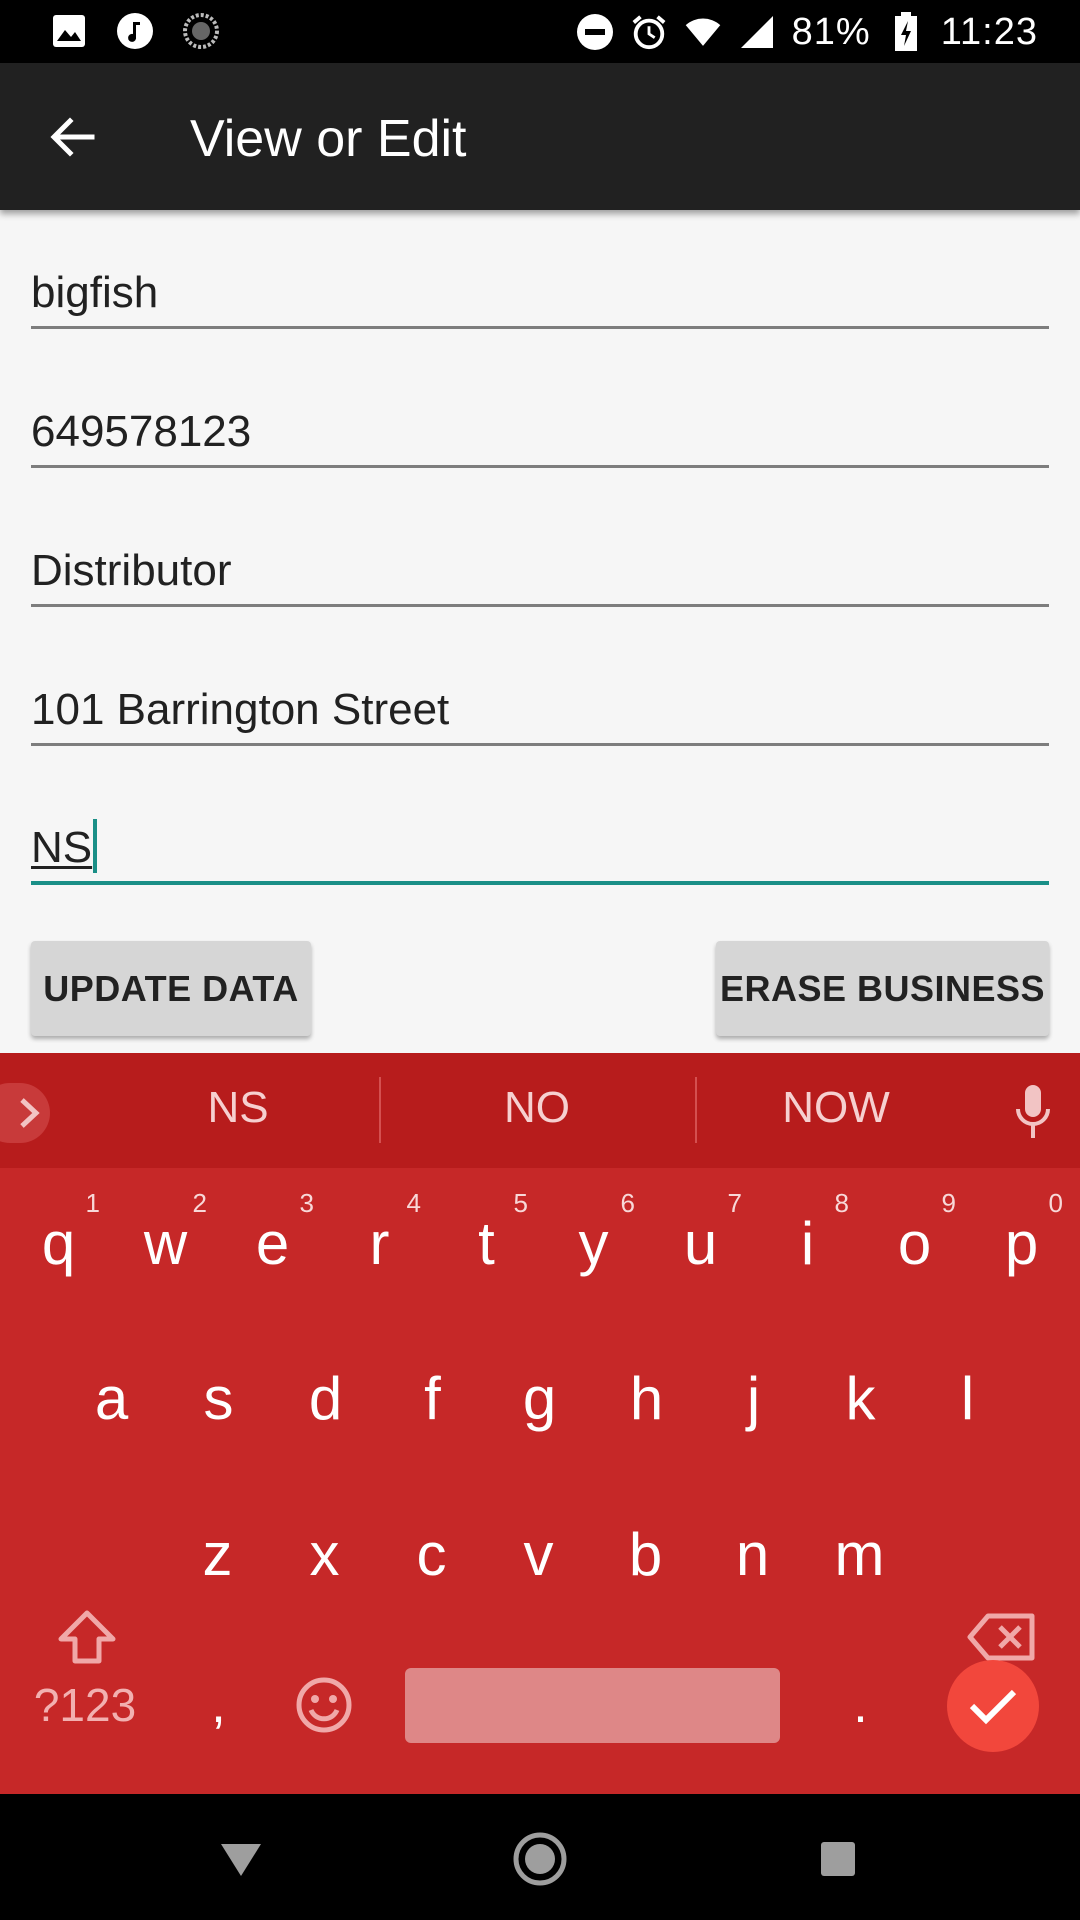 This screenshot has height=1920, width=1080. I want to click on key-label: j, so click(753, 1398).